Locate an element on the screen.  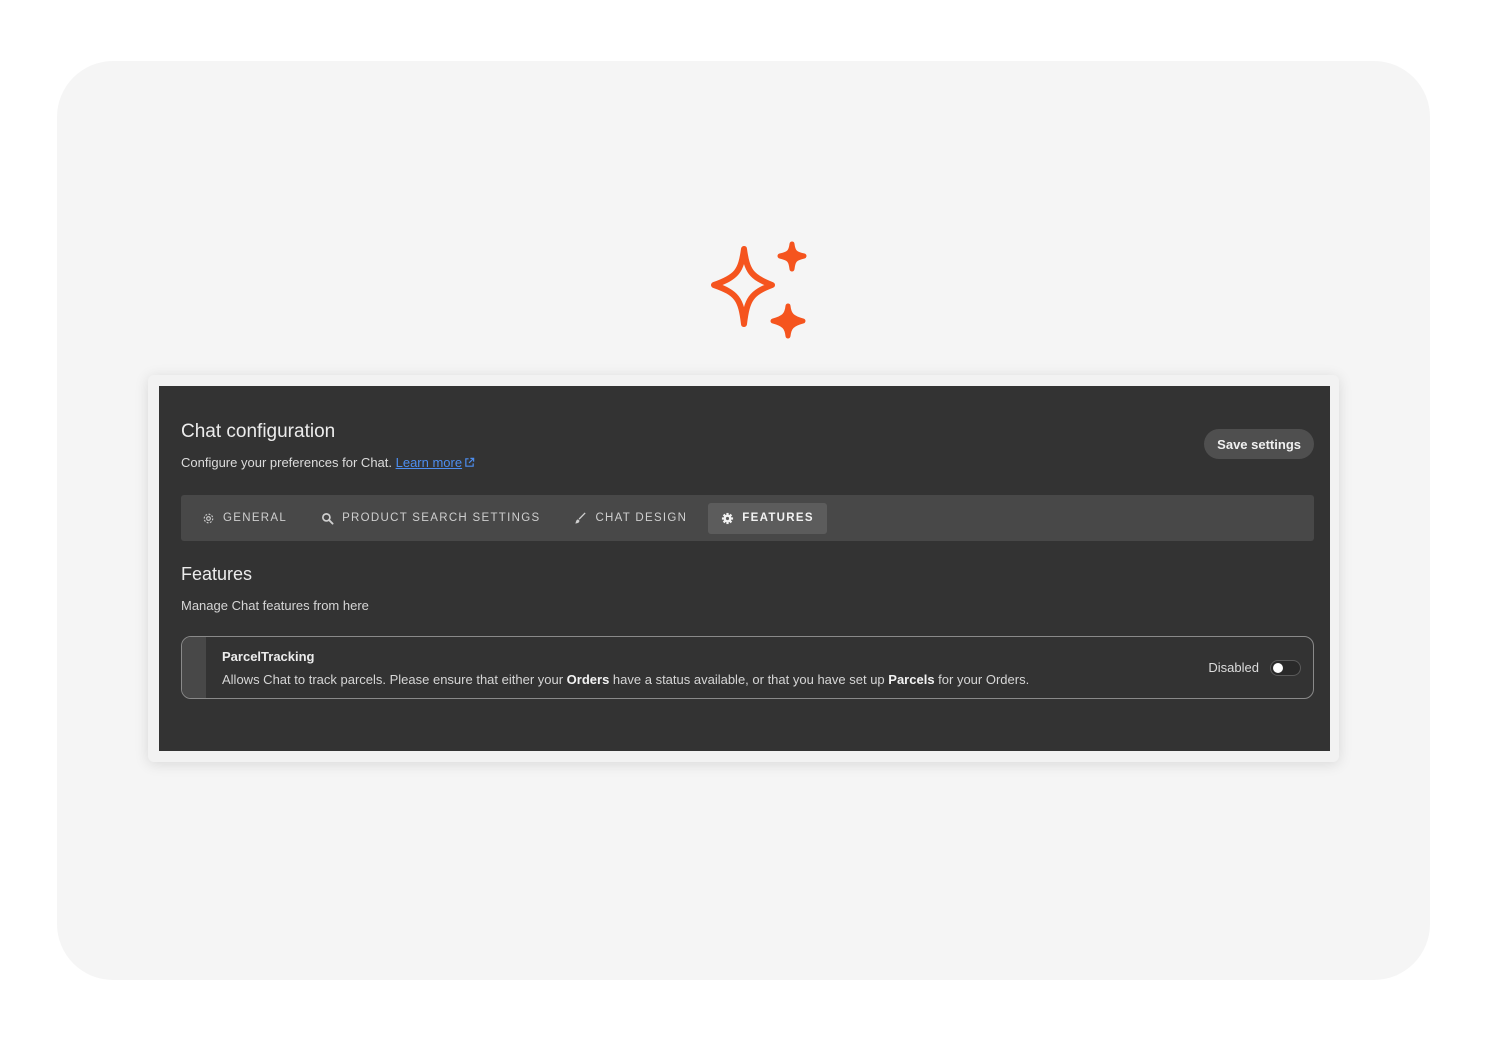
learn-more-link: Learn more is located at coordinates (435, 462).